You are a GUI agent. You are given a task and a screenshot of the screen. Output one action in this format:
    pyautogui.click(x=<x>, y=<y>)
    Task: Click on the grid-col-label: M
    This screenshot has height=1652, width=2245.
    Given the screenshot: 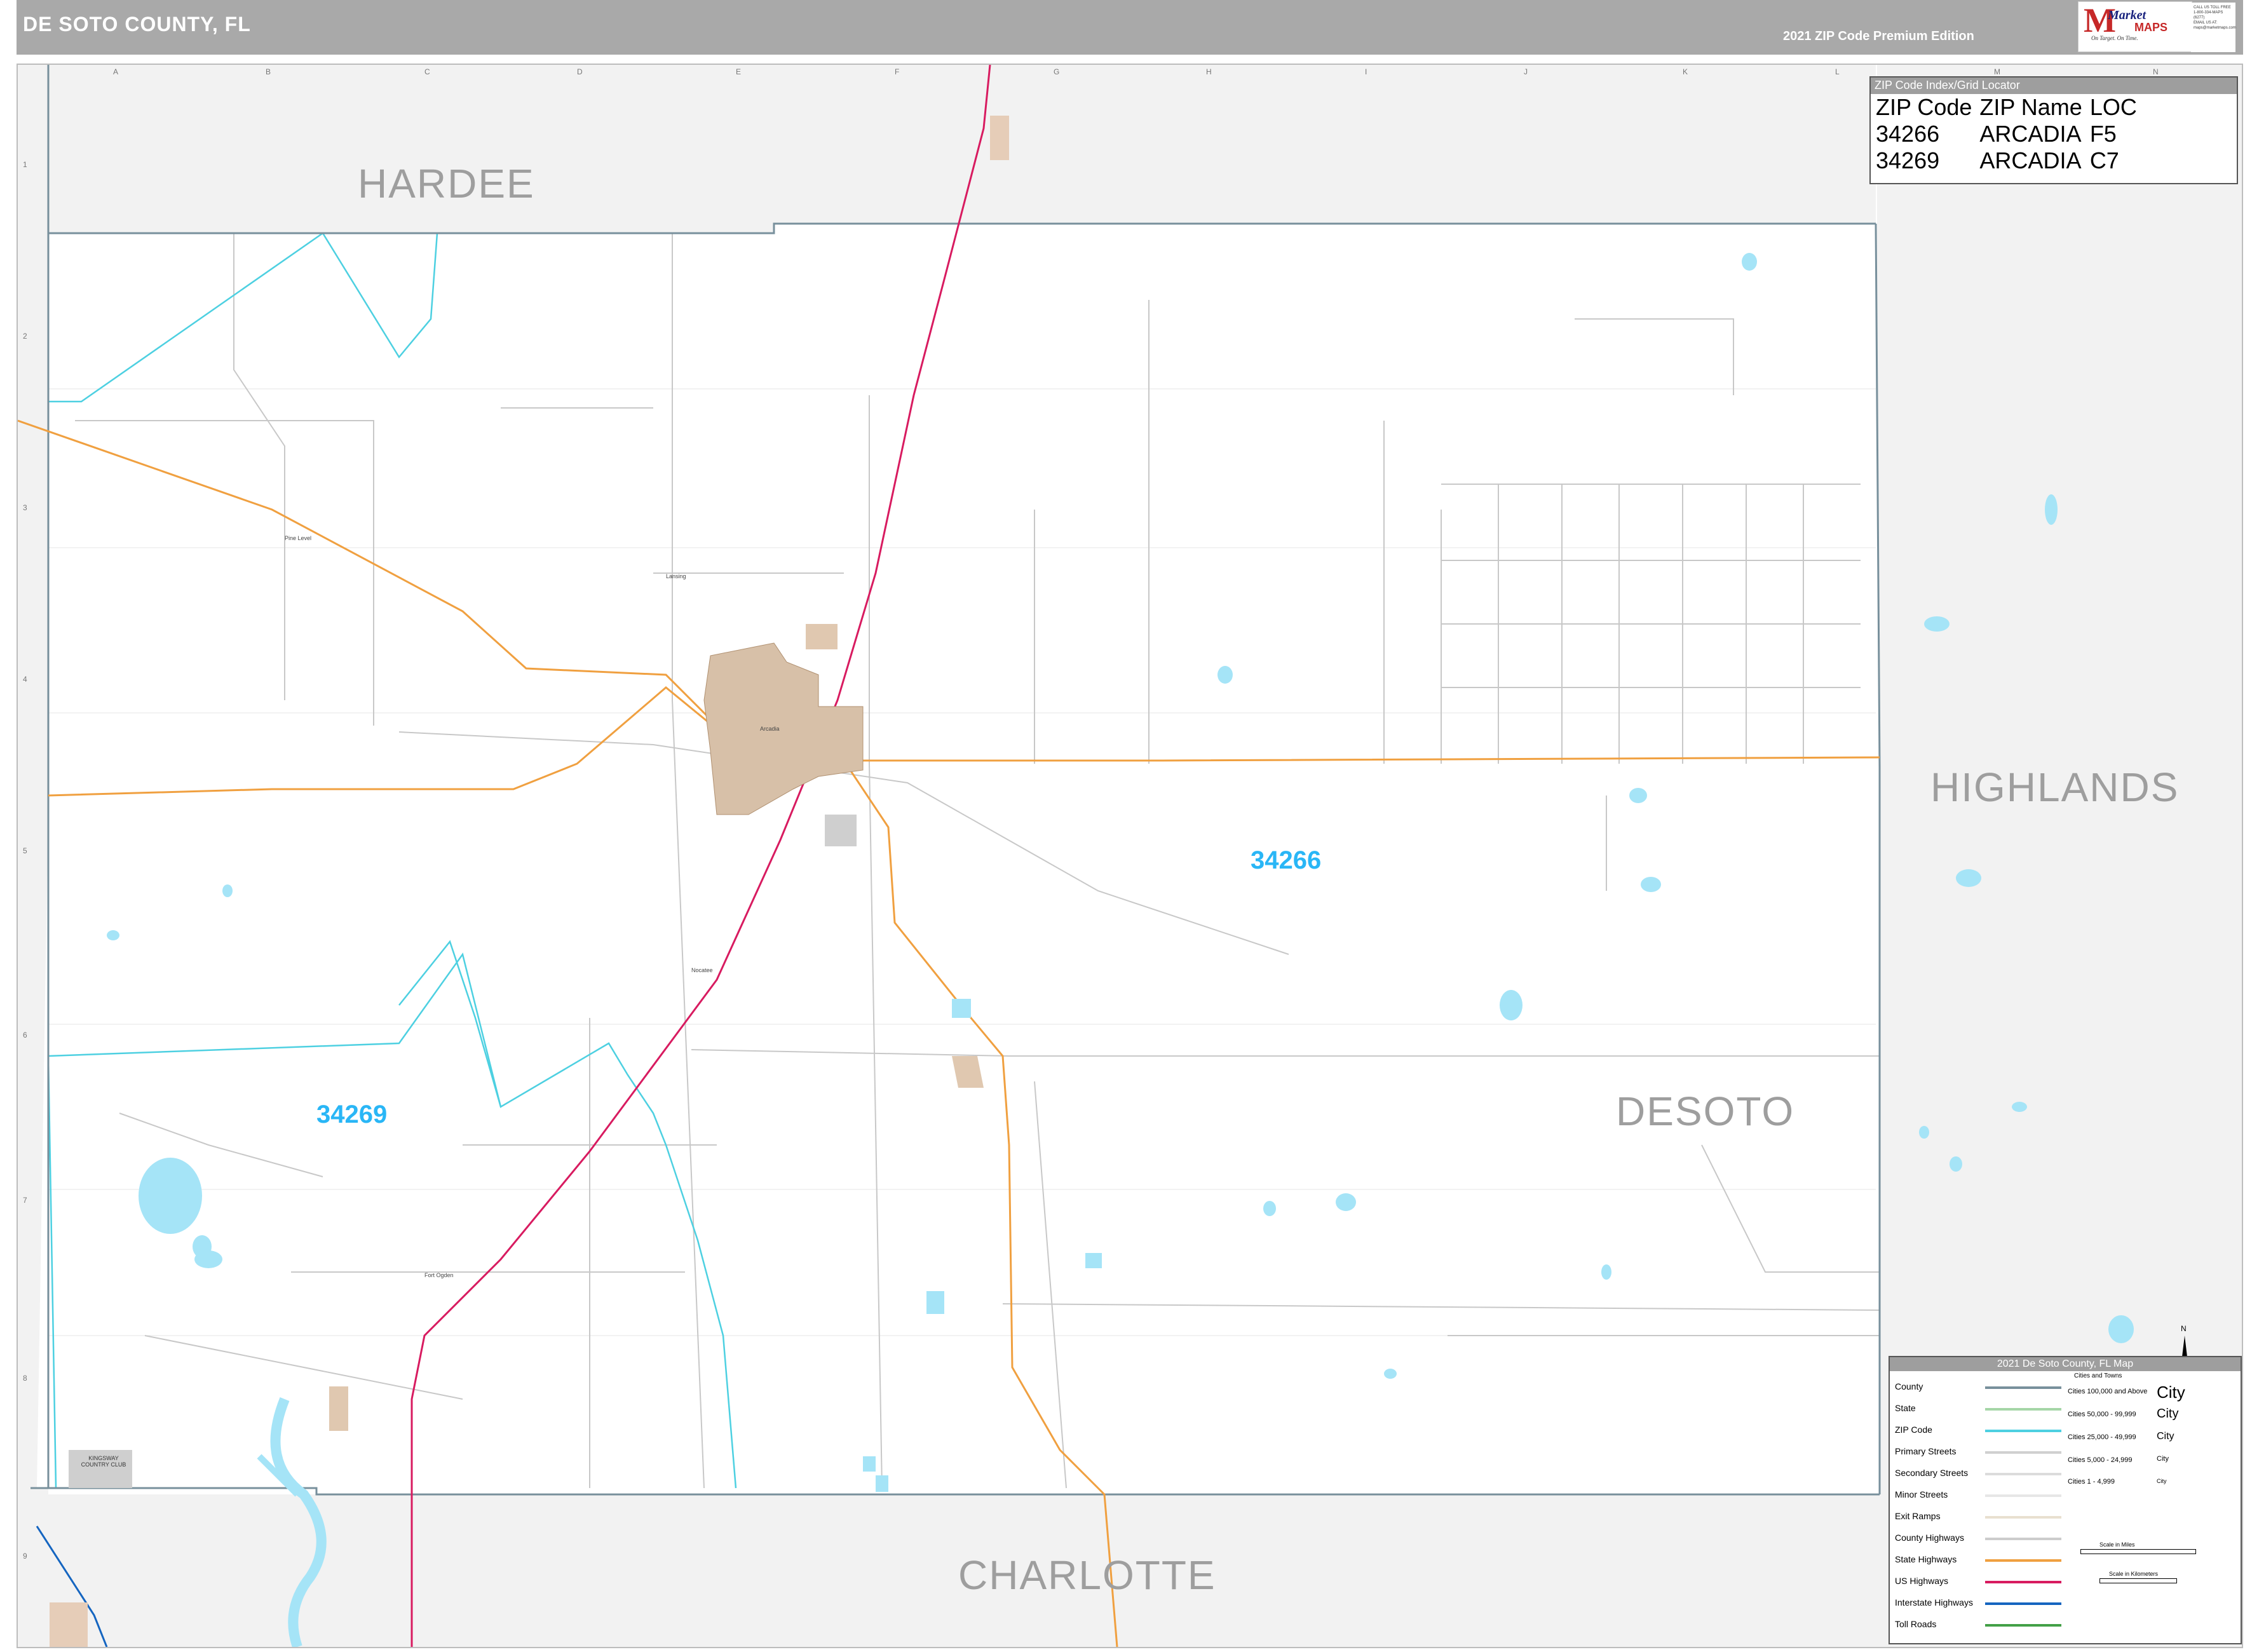 What is the action you would take?
    pyautogui.click(x=1997, y=71)
    